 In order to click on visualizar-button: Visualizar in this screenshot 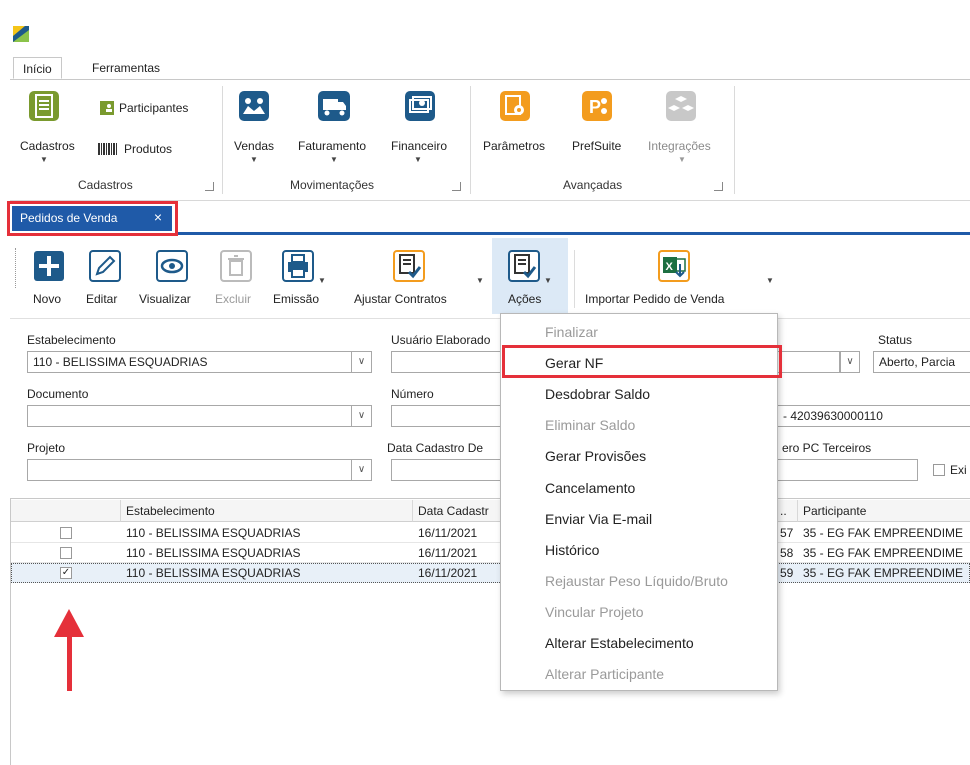, I will do `click(165, 299)`.